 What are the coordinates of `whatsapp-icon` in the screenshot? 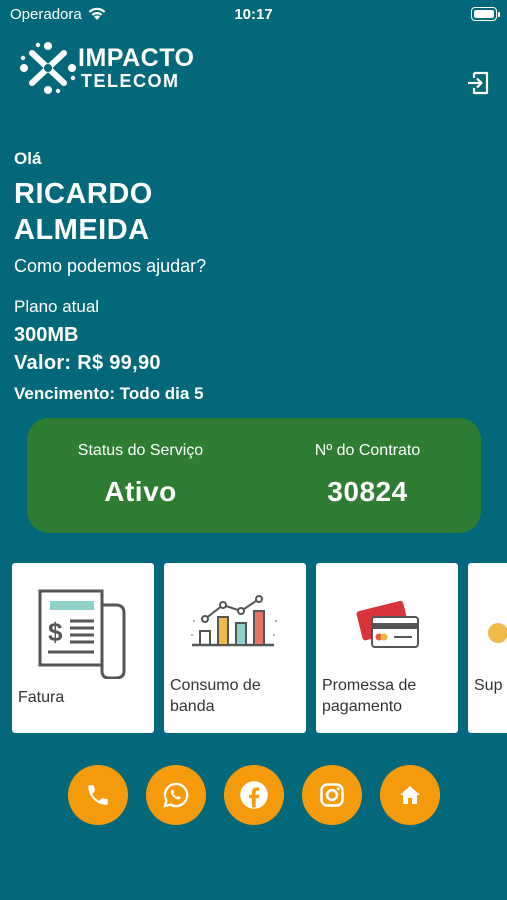 It's located at (176, 795).